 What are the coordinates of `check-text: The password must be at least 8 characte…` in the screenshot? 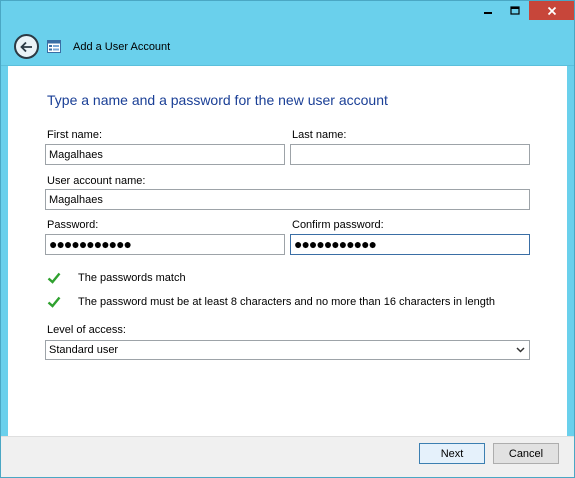 It's located at (287, 302).